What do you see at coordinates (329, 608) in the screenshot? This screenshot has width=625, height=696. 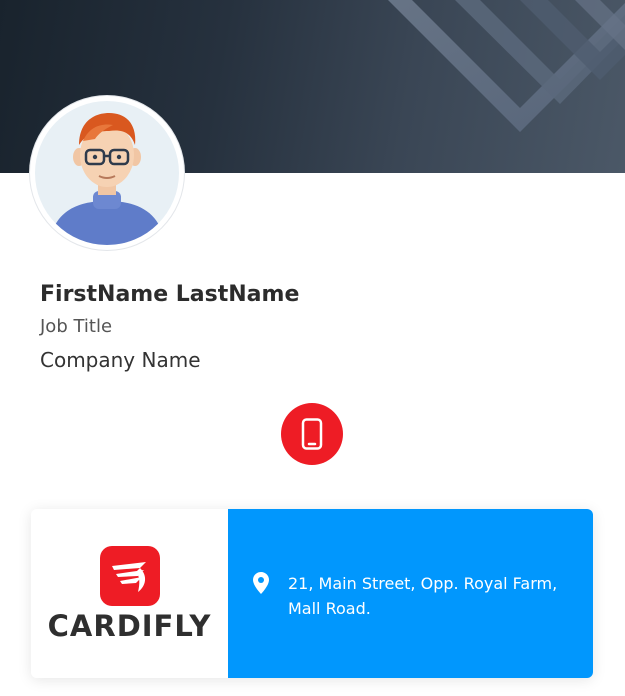 I see `address-line-2: Mall Road.` at bounding box center [329, 608].